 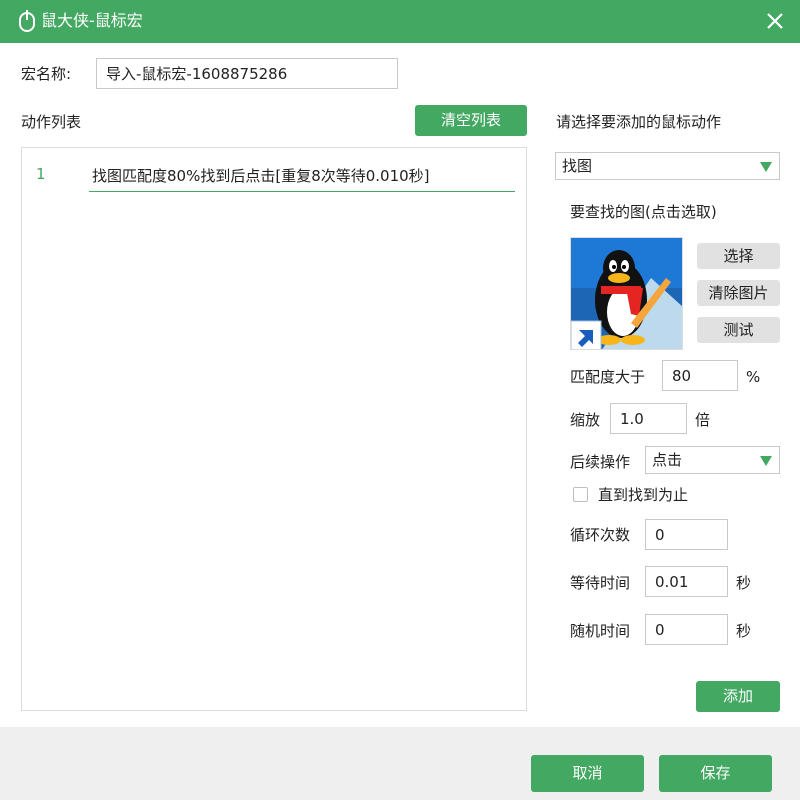 I want to click on add-panel-title: 请选择要添加的鼠标动作, so click(x=639, y=122).